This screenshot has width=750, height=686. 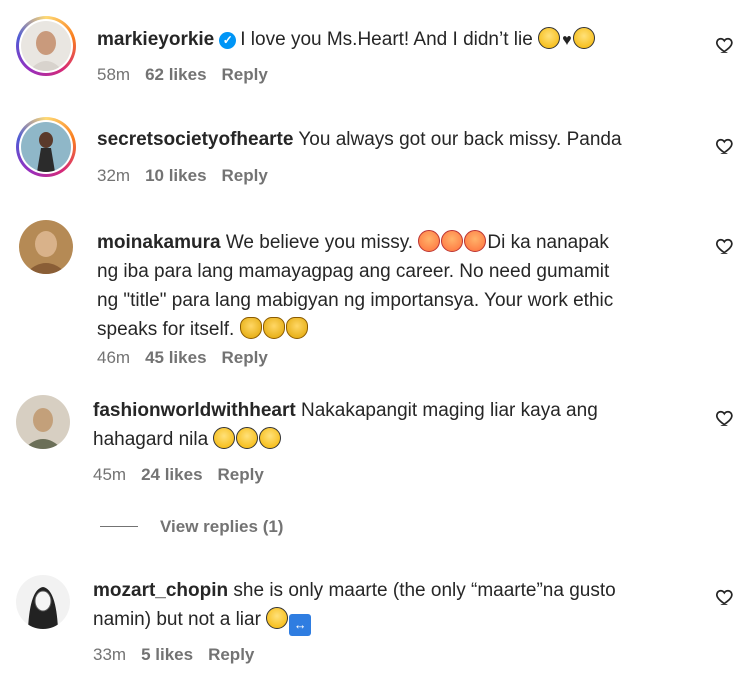 I want to click on comment-meta: 45m 24 likes Reply, so click(x=186, y=475).